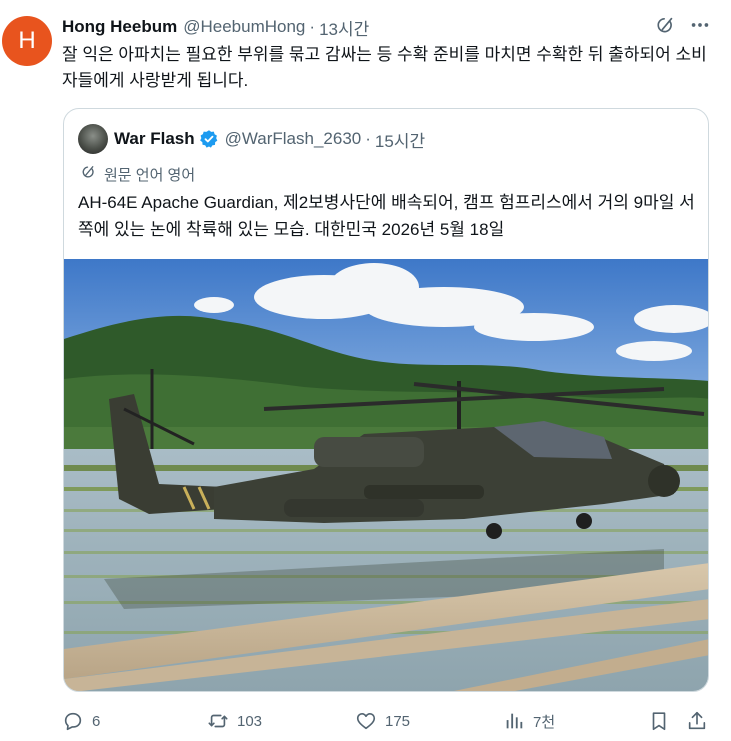 Image resolution: width=731 pixels, height=741 pixels. I want to click on reply-icon, so click(73, 721).